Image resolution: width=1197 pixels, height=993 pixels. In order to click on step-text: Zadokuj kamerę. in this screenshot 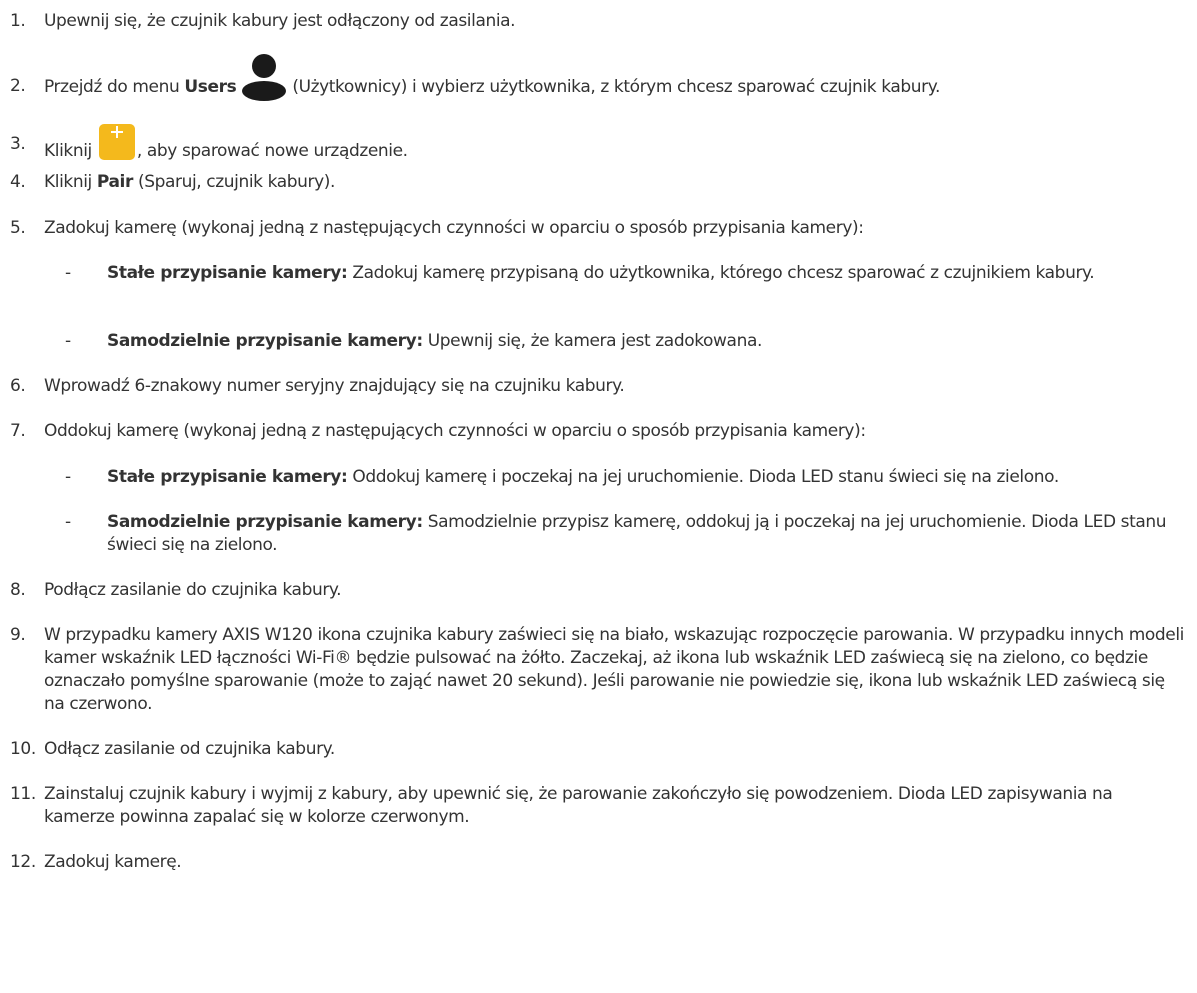, I will do `click(113, 862)`.